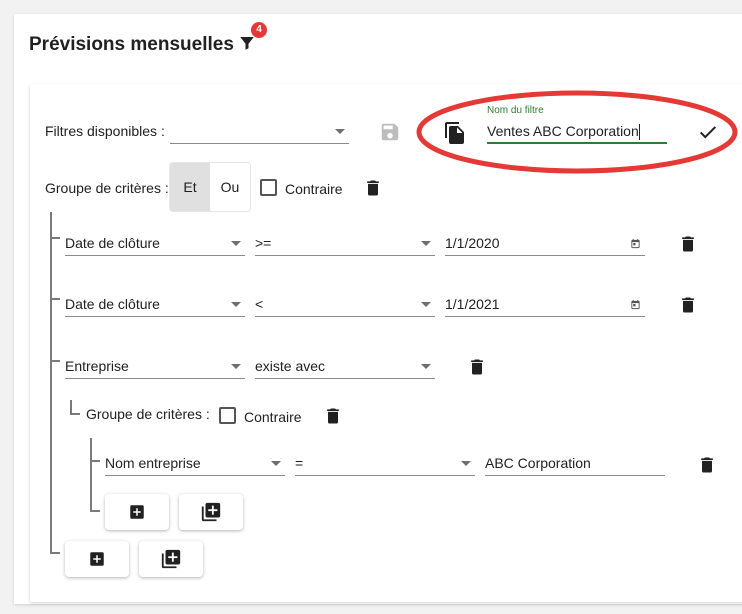  Describe the element at coordinates (230, 187) in the screenshot. I see `or-toggle-button: Ou` at that location.